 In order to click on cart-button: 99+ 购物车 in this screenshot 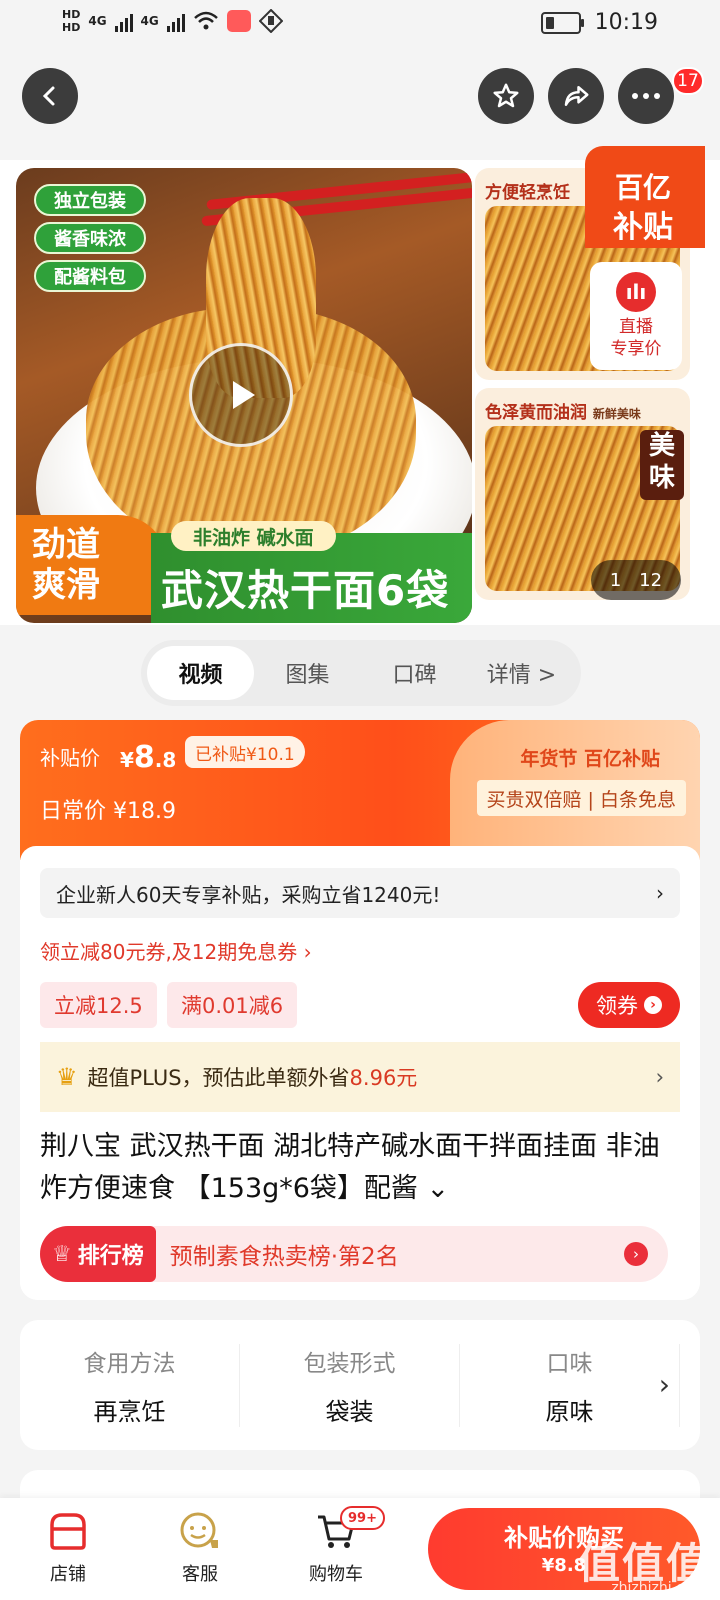, I will do `click(340, 1546)`.